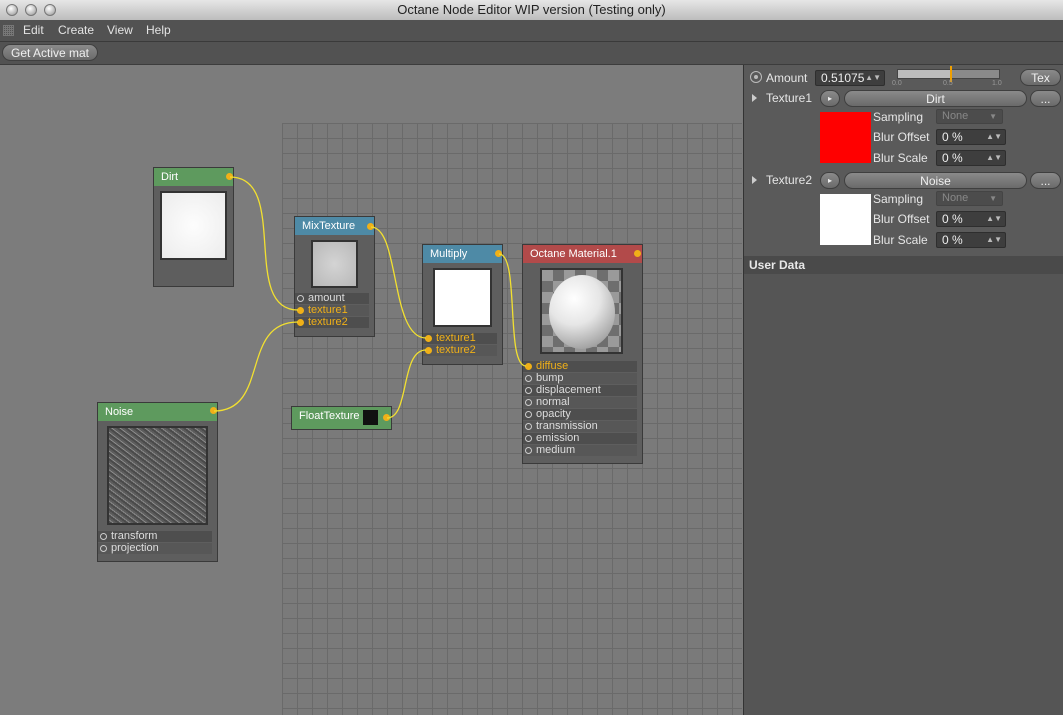 The width and height of the screenshot is (1063, 715). What do you see at coordinates (155, 548) in the screenshot?
I see `noise-prop-projection: projection` at bounding box center [155, 548].